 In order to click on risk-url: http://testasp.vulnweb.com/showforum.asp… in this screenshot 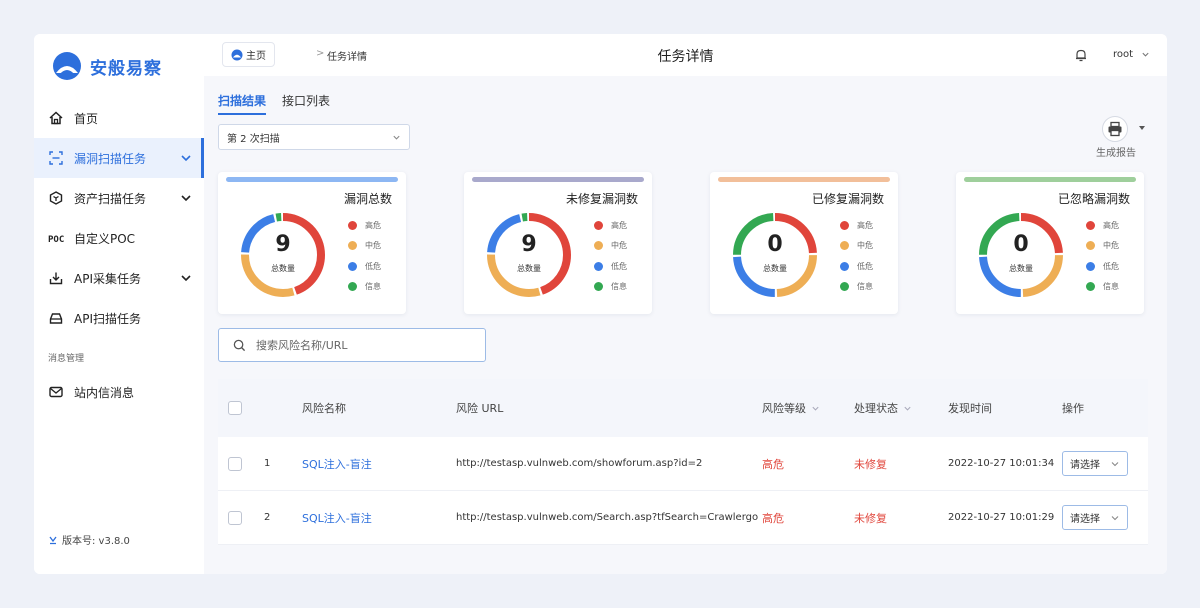, I will do `click(579, 463)`.